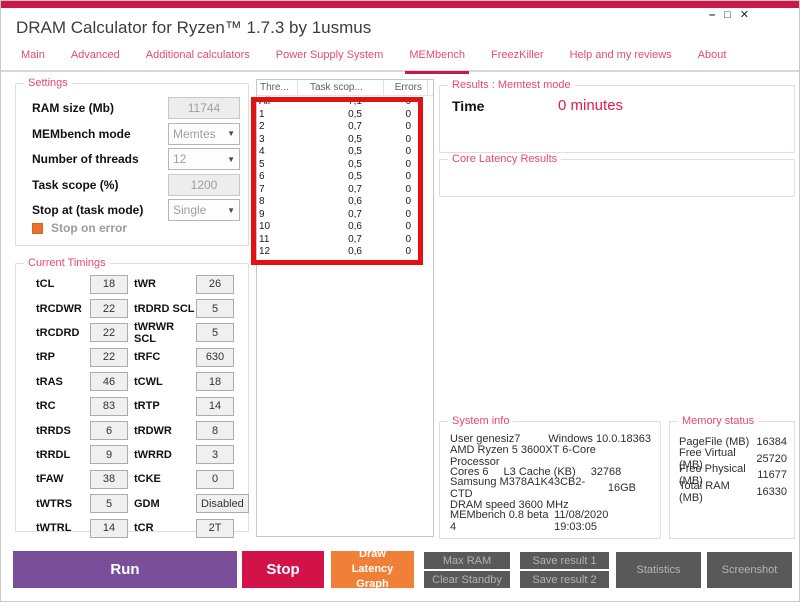  What do you see at coordinates (437, 61) in the screenshot?
I see `tab-membench: MEMbench` at bounding box center [437, 61].